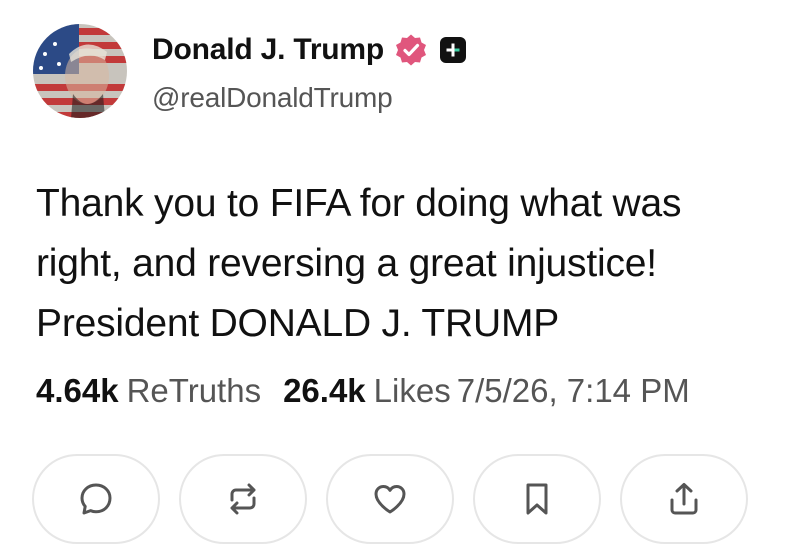  What do you see at coordinates (359, 203) in the screenshot?
I see `post-text-line: Thank you to FIFA for doing what was` at bounding box center [359, 203].